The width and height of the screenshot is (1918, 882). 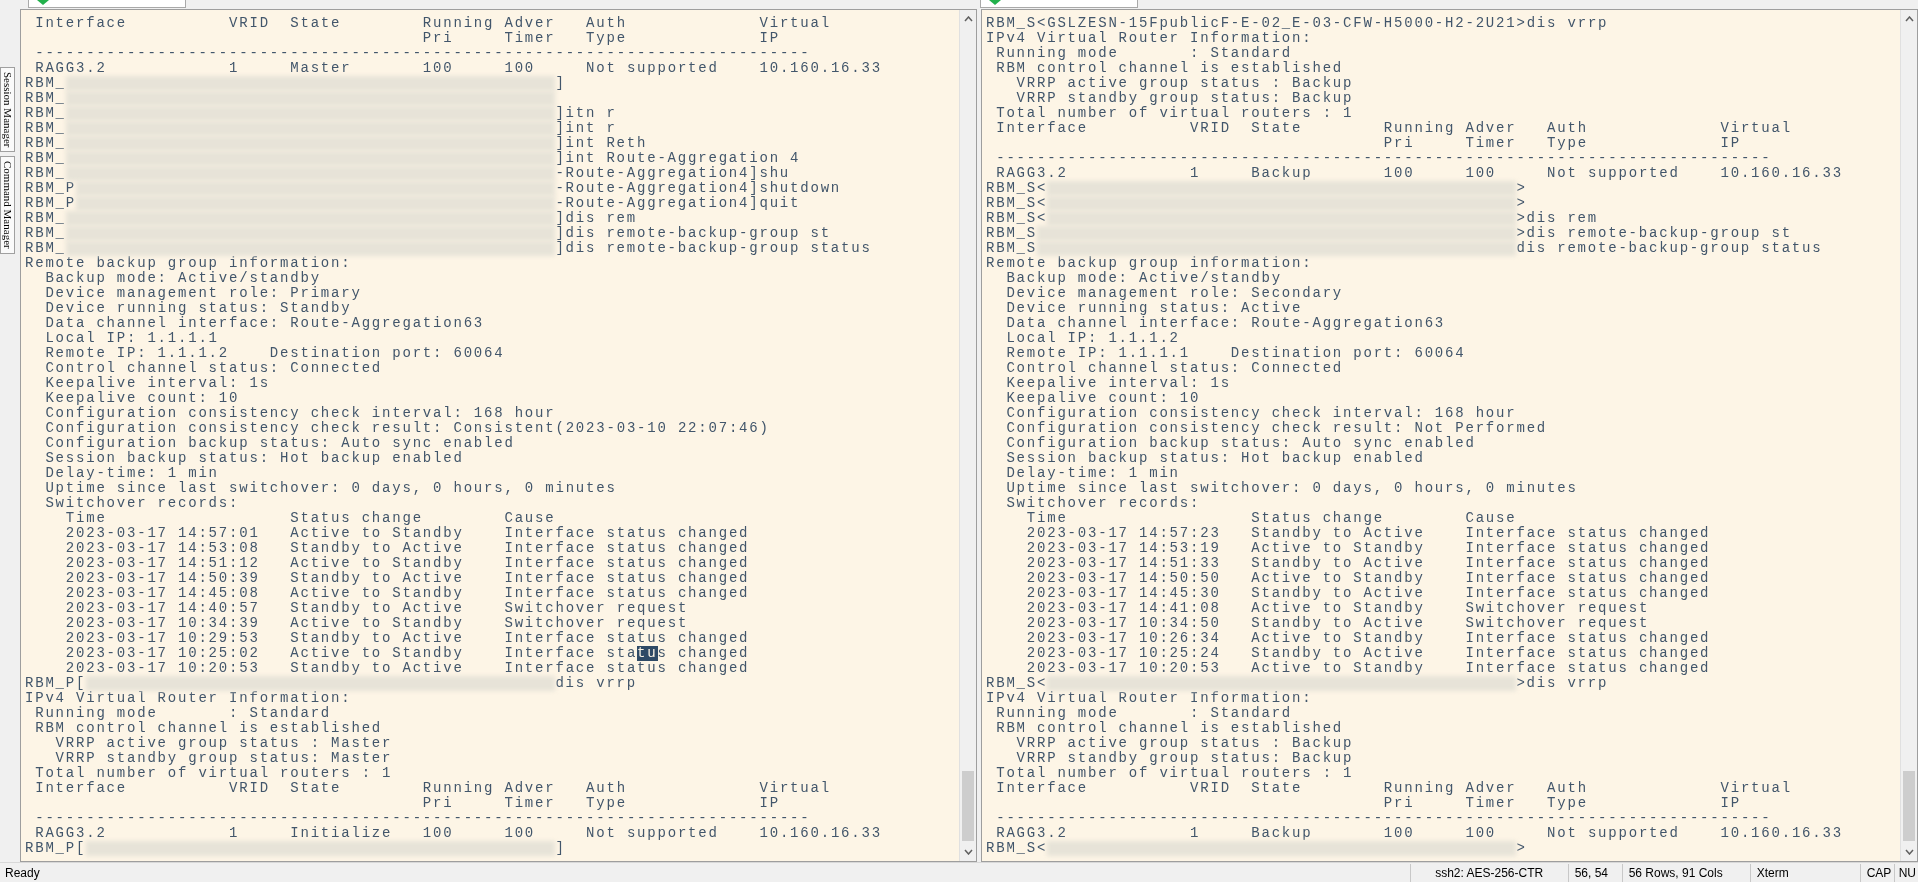 I want to click on terminal-line: Delay-time: 1 min, so click(x=131, y=473).